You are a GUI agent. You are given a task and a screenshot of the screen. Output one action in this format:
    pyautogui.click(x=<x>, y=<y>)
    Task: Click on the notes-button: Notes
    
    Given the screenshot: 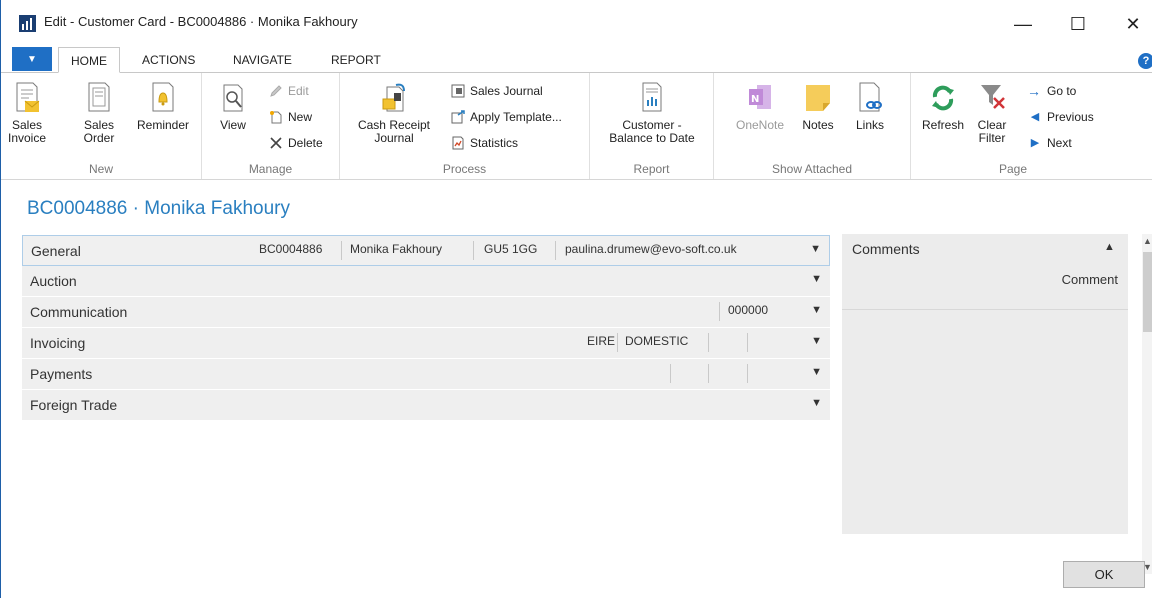 What is the action you would take?
    pyautogui.click(x=818, y=106)
    